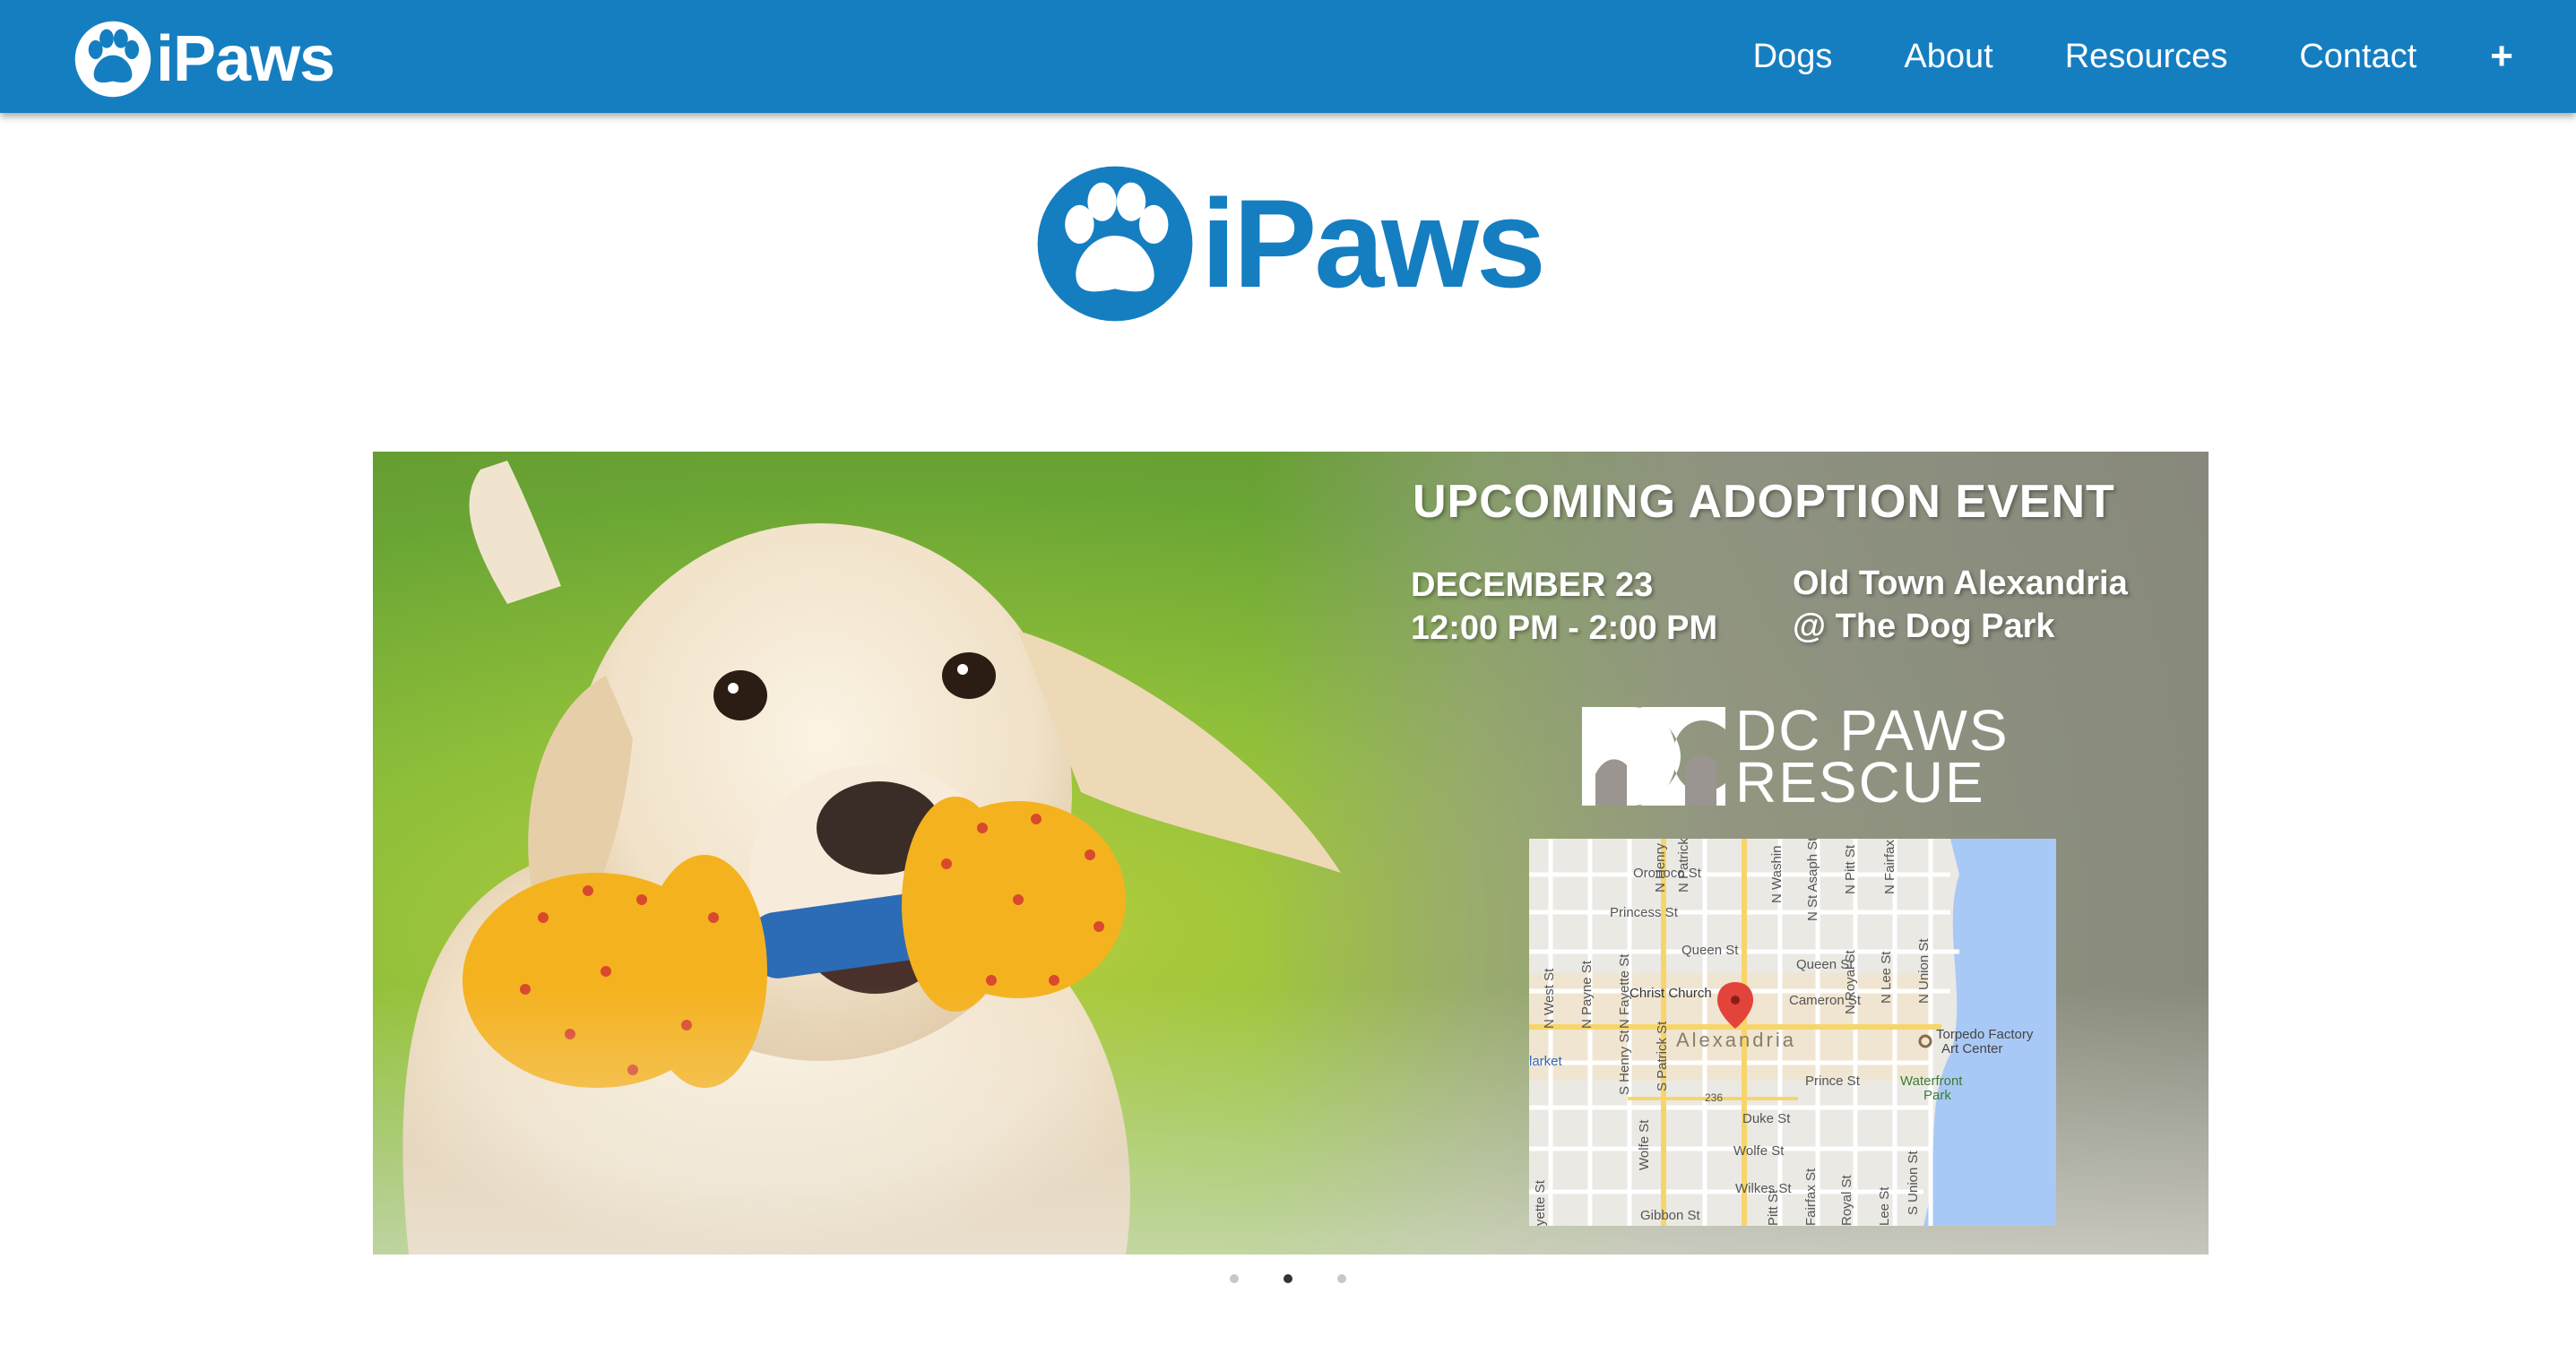  I want to click on carousel-indicators, so click(1310, 1279).